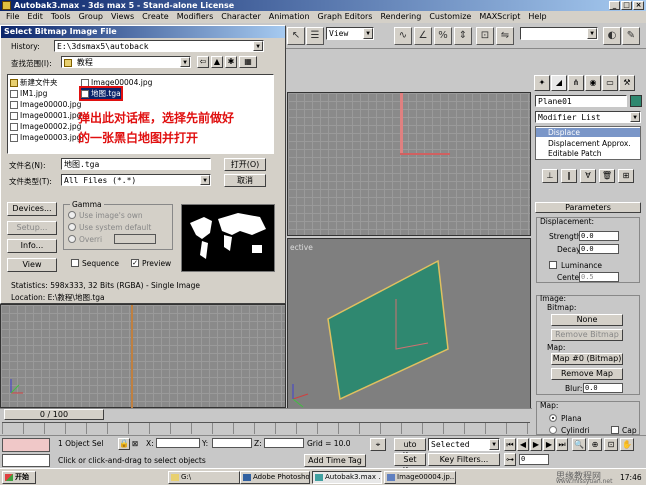  What do you see at coordinates (581, 101) in the screenshot?
I see `object-name-field: Plane01` at bounding box center [581, 101].